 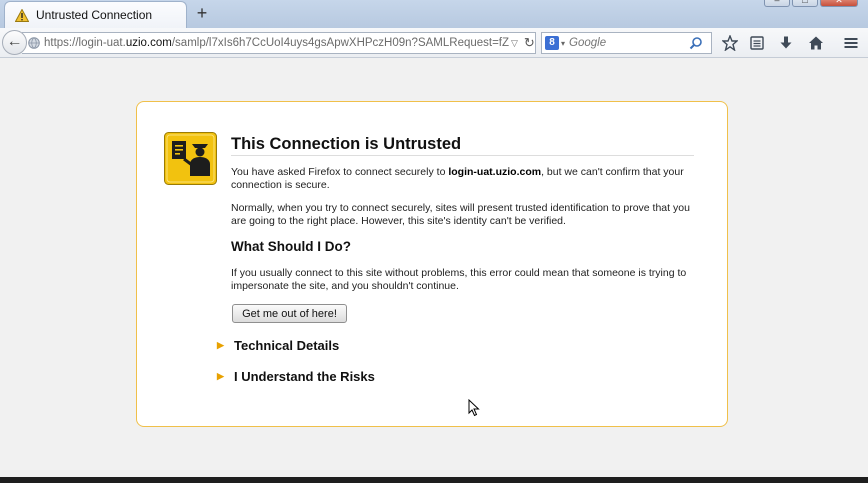 I want to click on search-bar: 8 ▾, so click(x=626, y=43).